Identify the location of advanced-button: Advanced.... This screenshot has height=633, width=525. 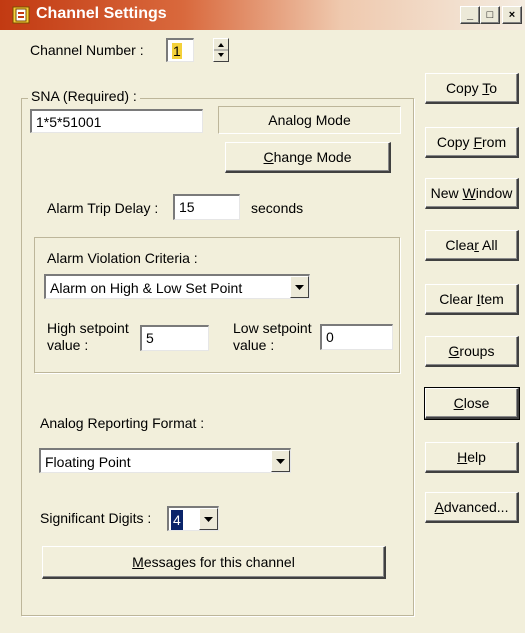
(472, 507).